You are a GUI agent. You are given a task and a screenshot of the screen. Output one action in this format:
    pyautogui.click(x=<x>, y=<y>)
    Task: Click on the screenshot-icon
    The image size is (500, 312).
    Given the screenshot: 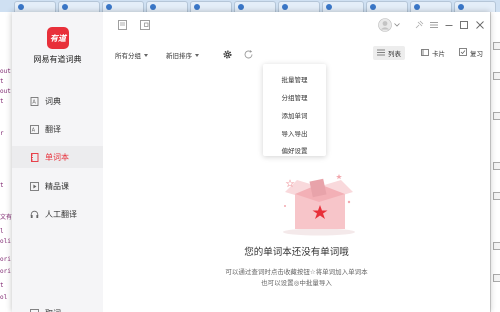 What is the action you would take?
    pyautogui.click(x=145, y=25)
    